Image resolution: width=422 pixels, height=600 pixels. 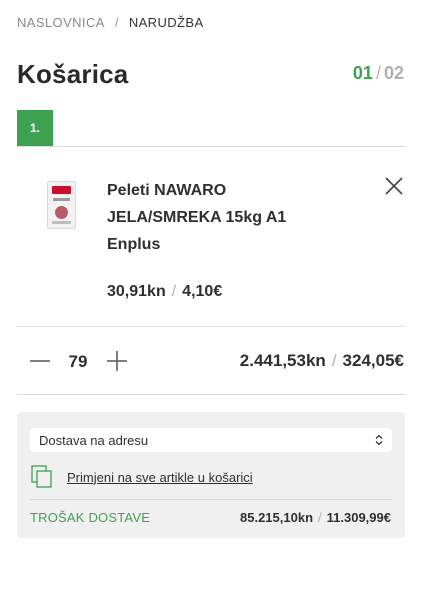 What do you see at coordinates (379, 440) in the screenshot?
I see `chevron-updown-icon` at bounding box center [379, 440].